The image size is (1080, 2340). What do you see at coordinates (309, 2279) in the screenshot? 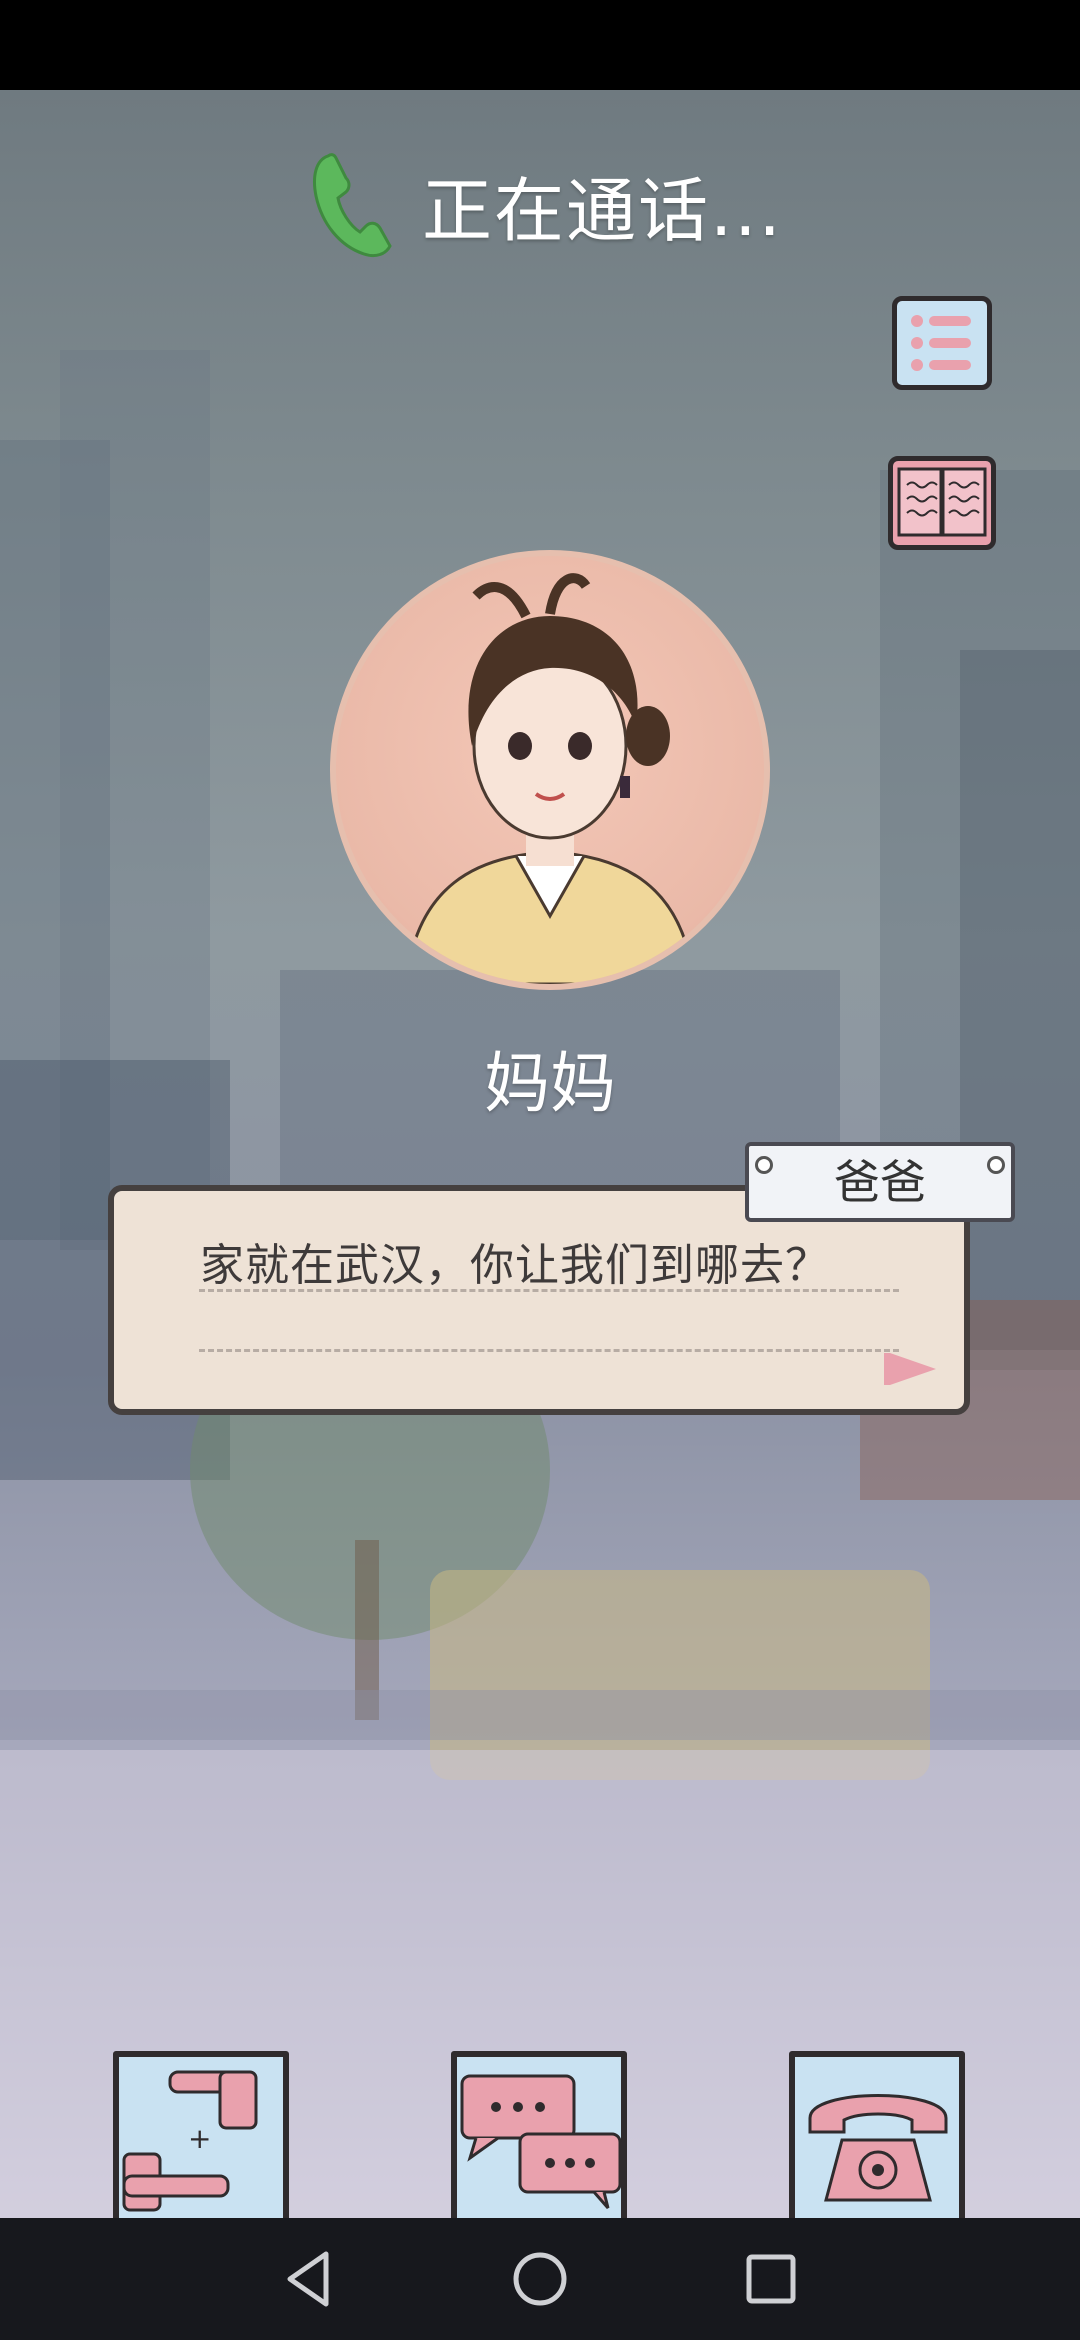
I see `back-triangle-icon` at bounding box center [309, 2279].